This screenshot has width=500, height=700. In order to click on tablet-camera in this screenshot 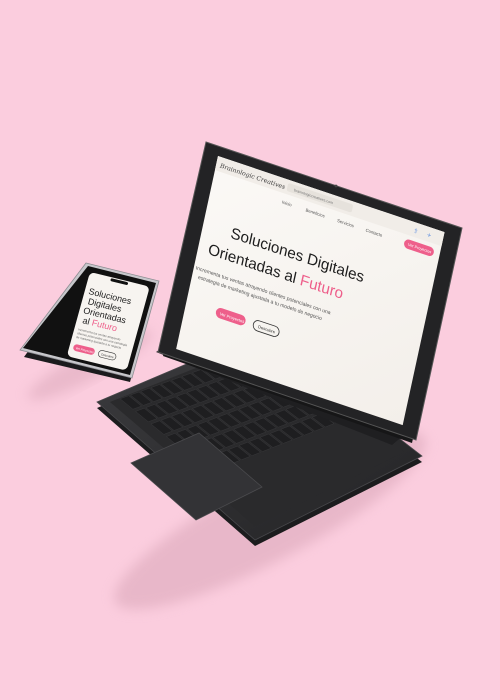, I will do `click(336, 186)`.